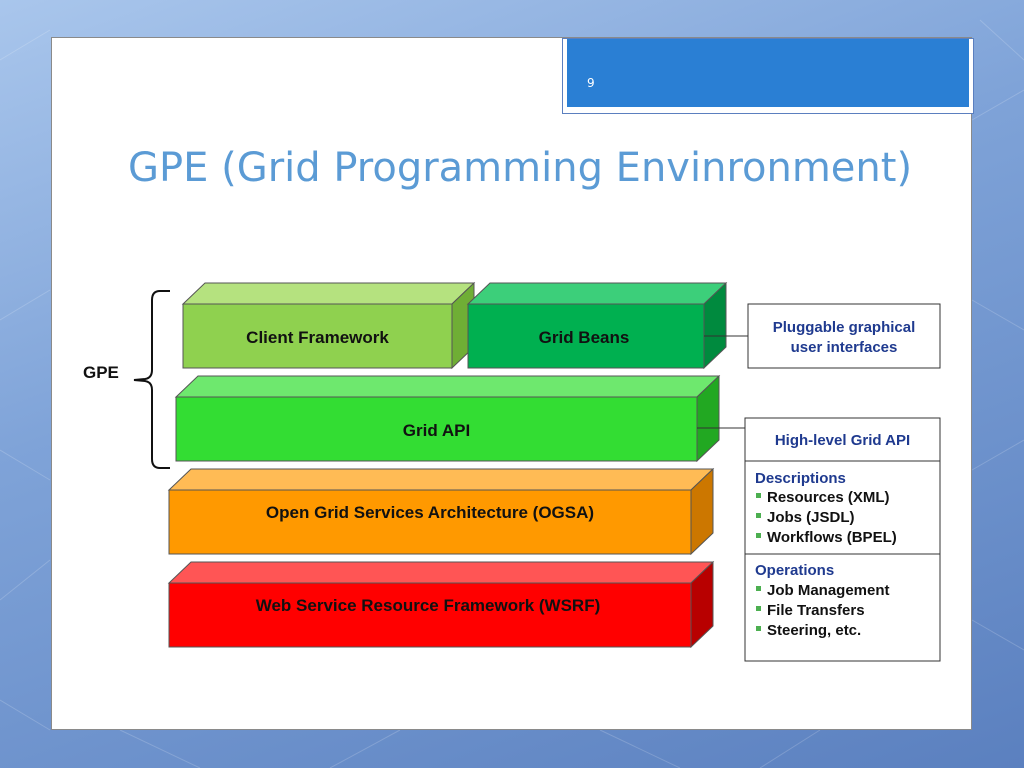 The image size is (1024, 768). What do you see at coordinates (794, 570) in the screenshot?
I see `operations-heading: Operations` at bounding box center [794, 570].